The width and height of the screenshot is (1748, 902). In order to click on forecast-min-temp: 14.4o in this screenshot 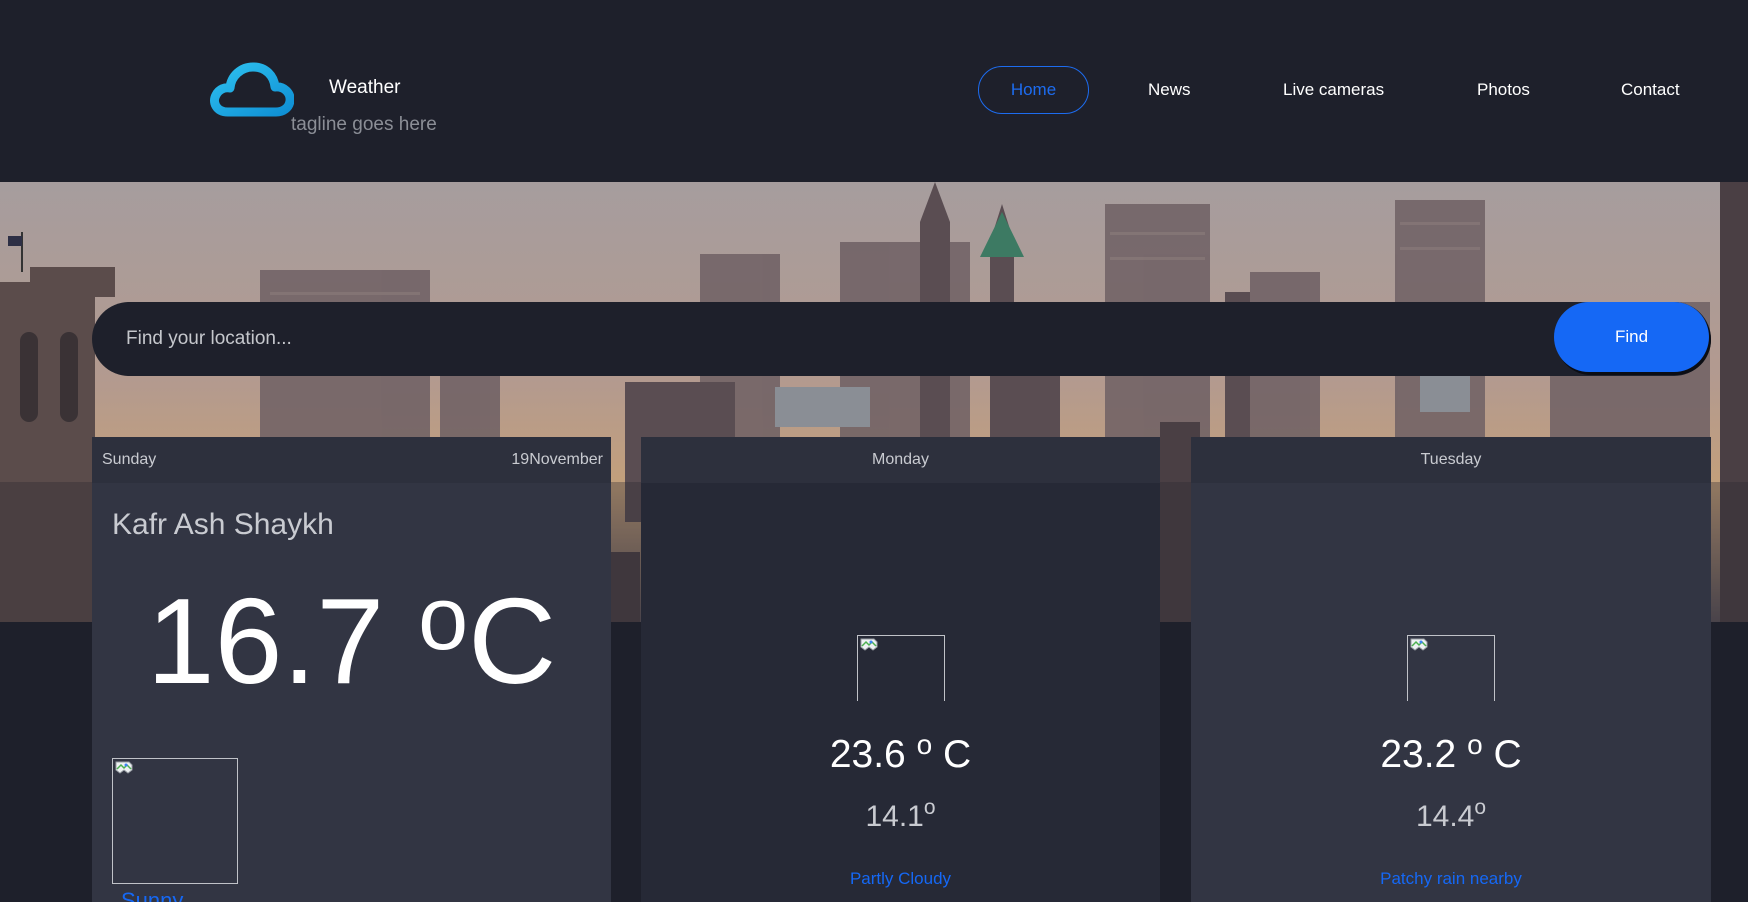, I will do `click(1451, 815)`.